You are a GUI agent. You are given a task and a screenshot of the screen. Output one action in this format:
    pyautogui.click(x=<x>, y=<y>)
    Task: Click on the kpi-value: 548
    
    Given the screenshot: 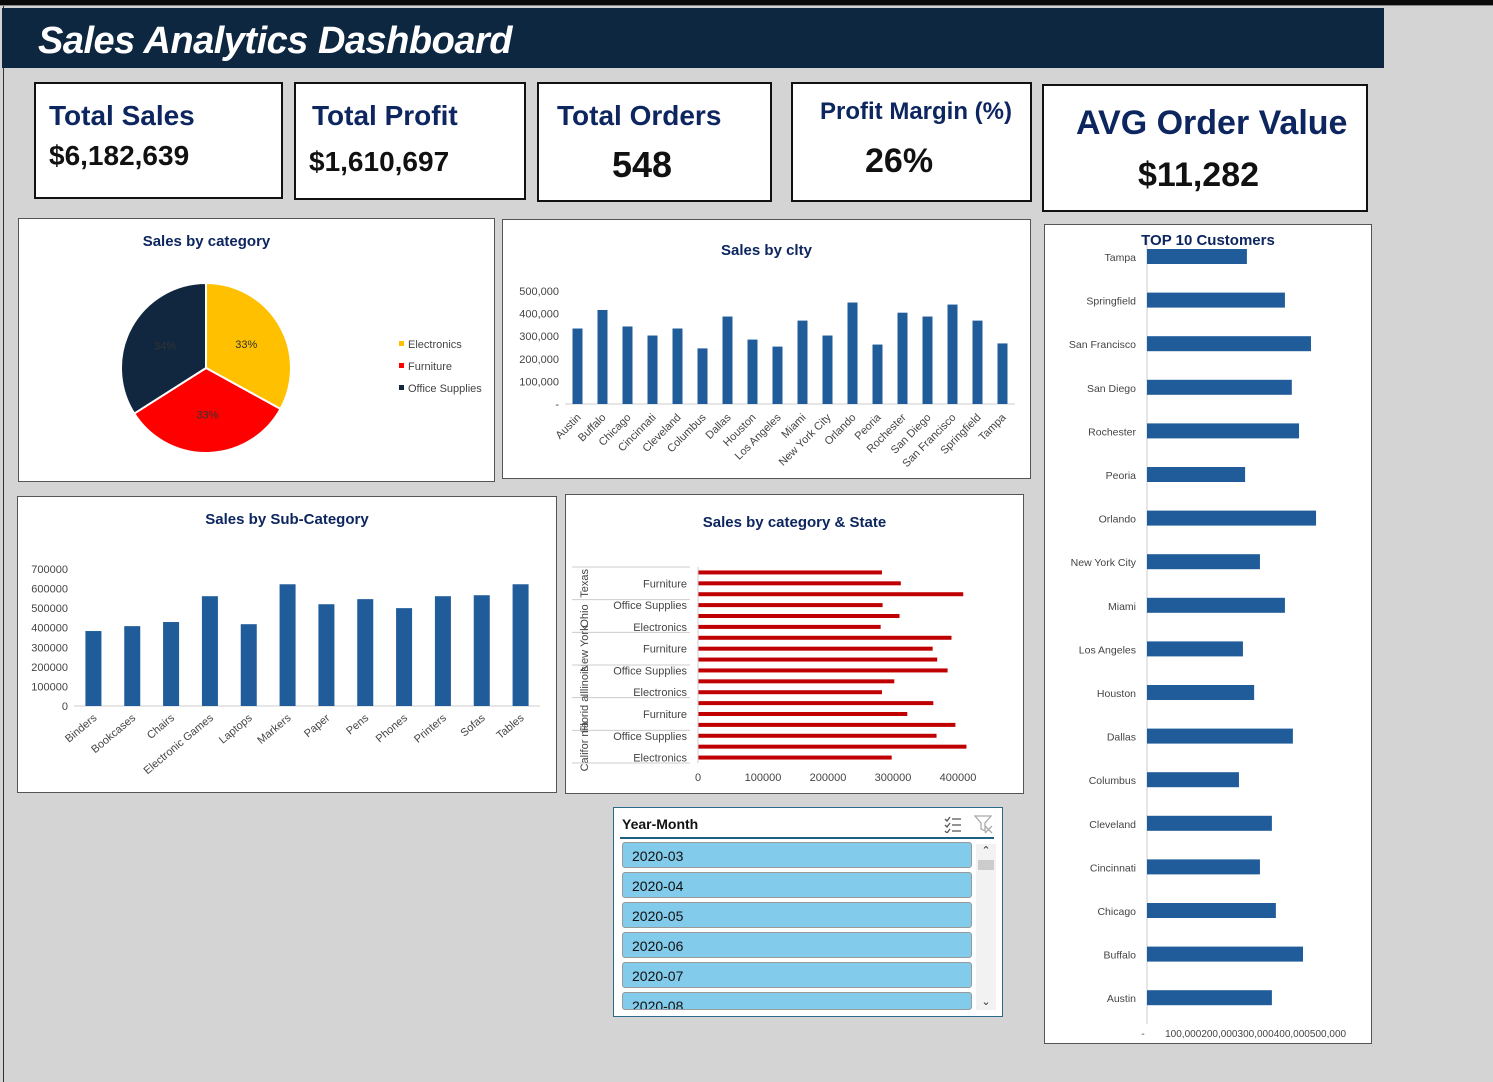 What is the action you would take?
    pyautogui.click(x=642, y=164)
    